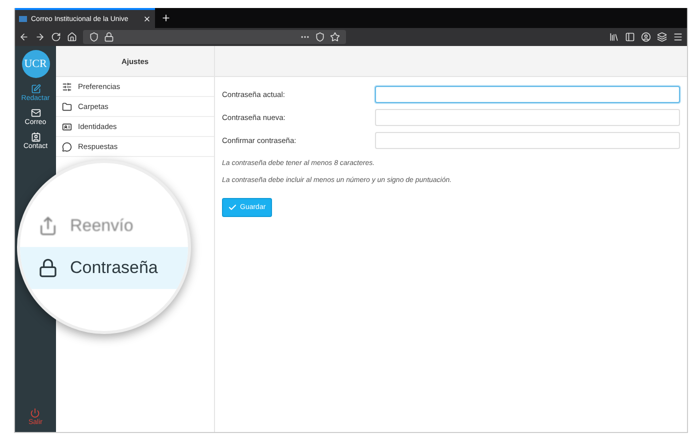 The width and height of the screenshot is (700, 446). I want to click on reload-icon, so click(56, 37).